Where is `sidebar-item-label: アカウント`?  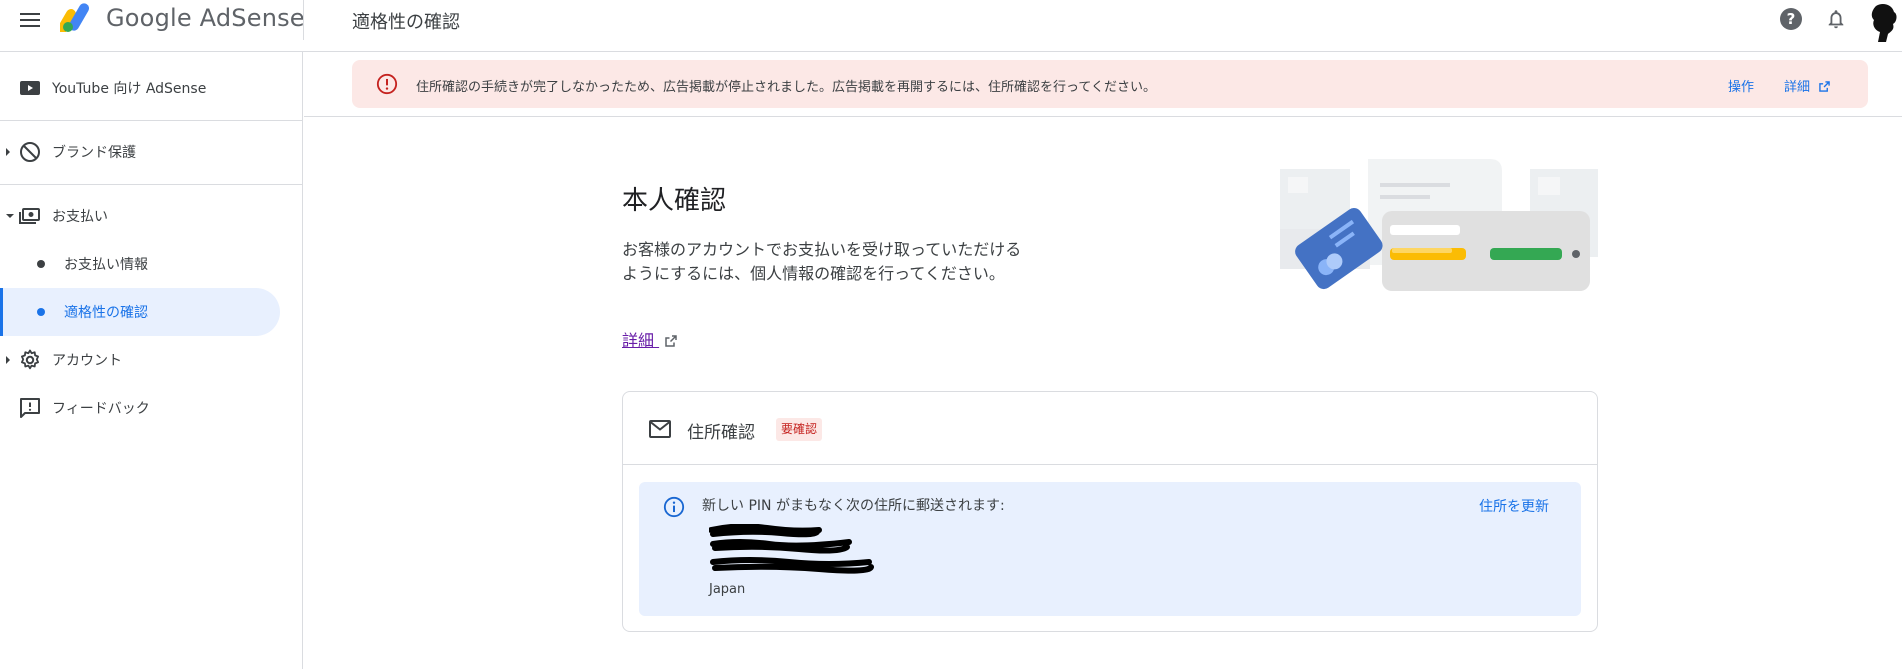
sidebar-item-label: アカウント is located at coordinates (87, 361).